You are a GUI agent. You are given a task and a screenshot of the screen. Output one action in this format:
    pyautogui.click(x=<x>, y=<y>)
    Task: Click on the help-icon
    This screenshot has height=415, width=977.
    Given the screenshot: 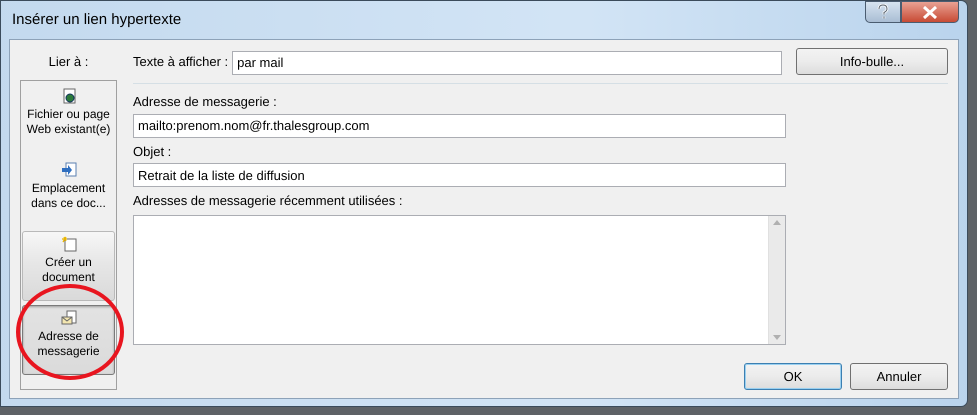 What is the action you would take?
    pyautogui.click(x=883, y=12)
    